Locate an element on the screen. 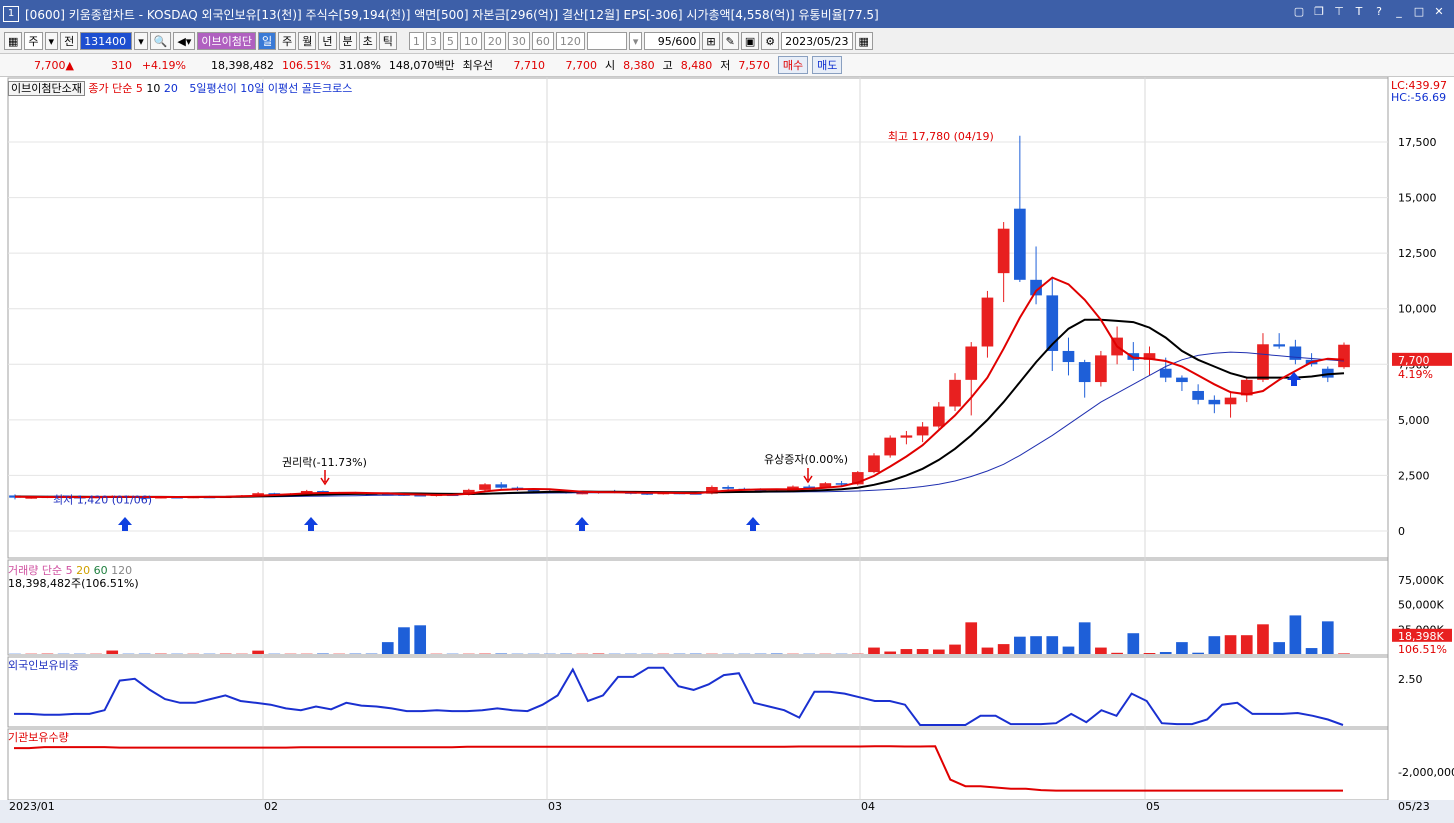  inst-title: 기관보유수량 is located at coordinates (38, 737).